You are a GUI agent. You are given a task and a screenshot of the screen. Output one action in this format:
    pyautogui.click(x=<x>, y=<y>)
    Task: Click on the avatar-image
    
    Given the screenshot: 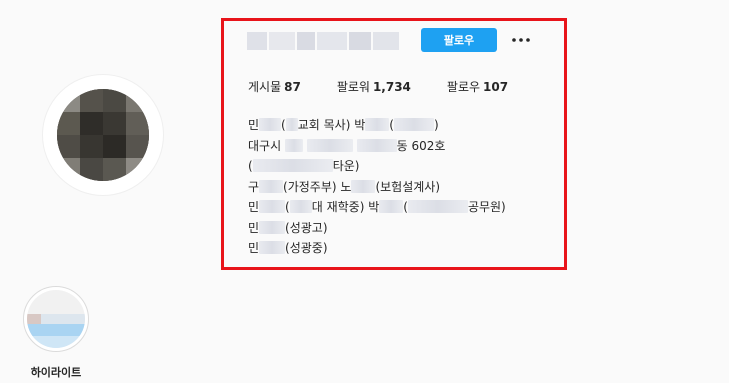 What is the action you would take?
    pyautogui.click(x=103, y=135)
    